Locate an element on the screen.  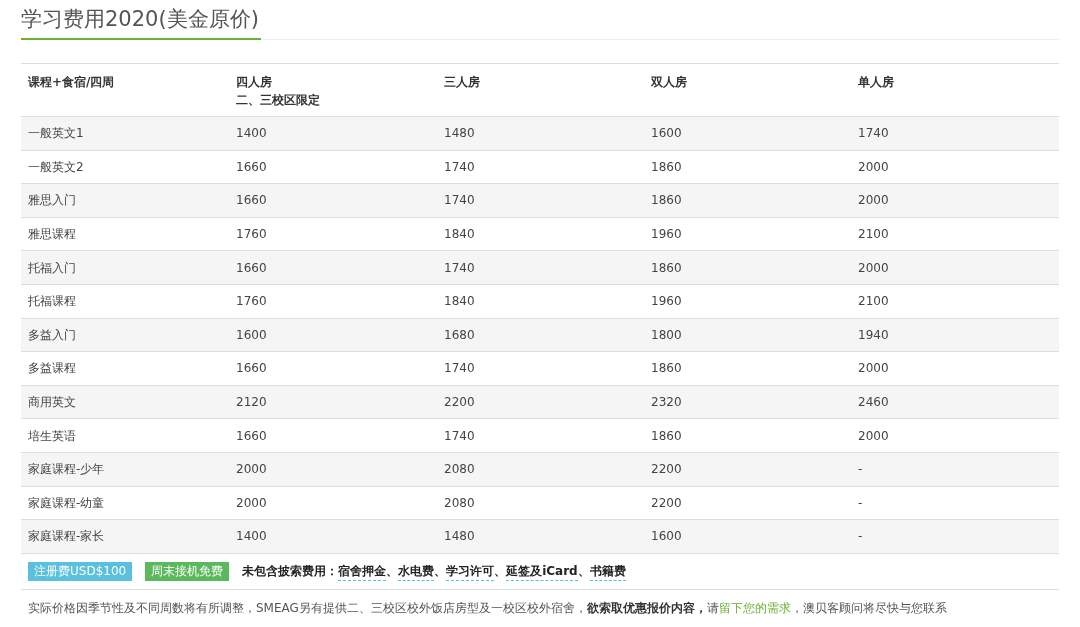
table-cell: 2320 is located at coordinates (666, 402).